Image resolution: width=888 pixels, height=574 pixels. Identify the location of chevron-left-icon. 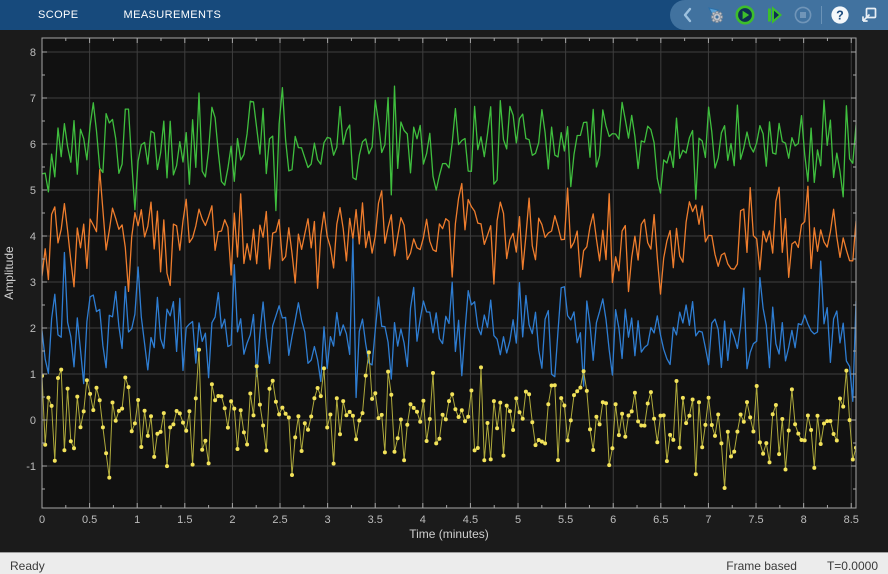
(687, 15).